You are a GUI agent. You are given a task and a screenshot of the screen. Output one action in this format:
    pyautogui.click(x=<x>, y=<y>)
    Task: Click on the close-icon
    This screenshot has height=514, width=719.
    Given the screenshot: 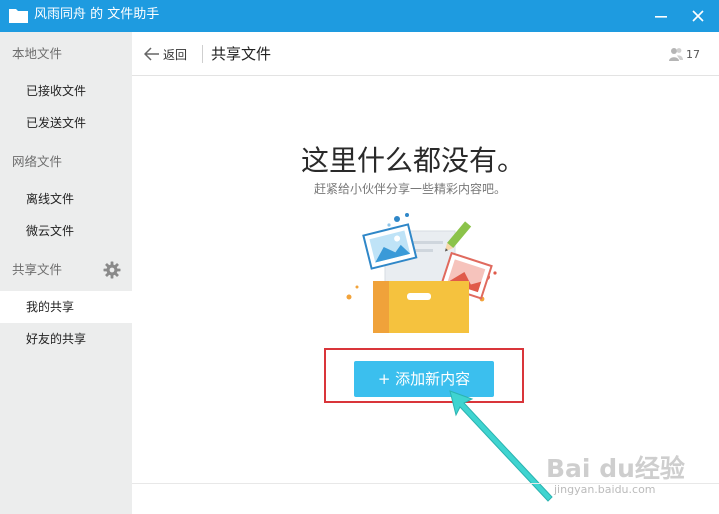 What is the action you would take?
    pyautogui.click(x=698, y=16)
    